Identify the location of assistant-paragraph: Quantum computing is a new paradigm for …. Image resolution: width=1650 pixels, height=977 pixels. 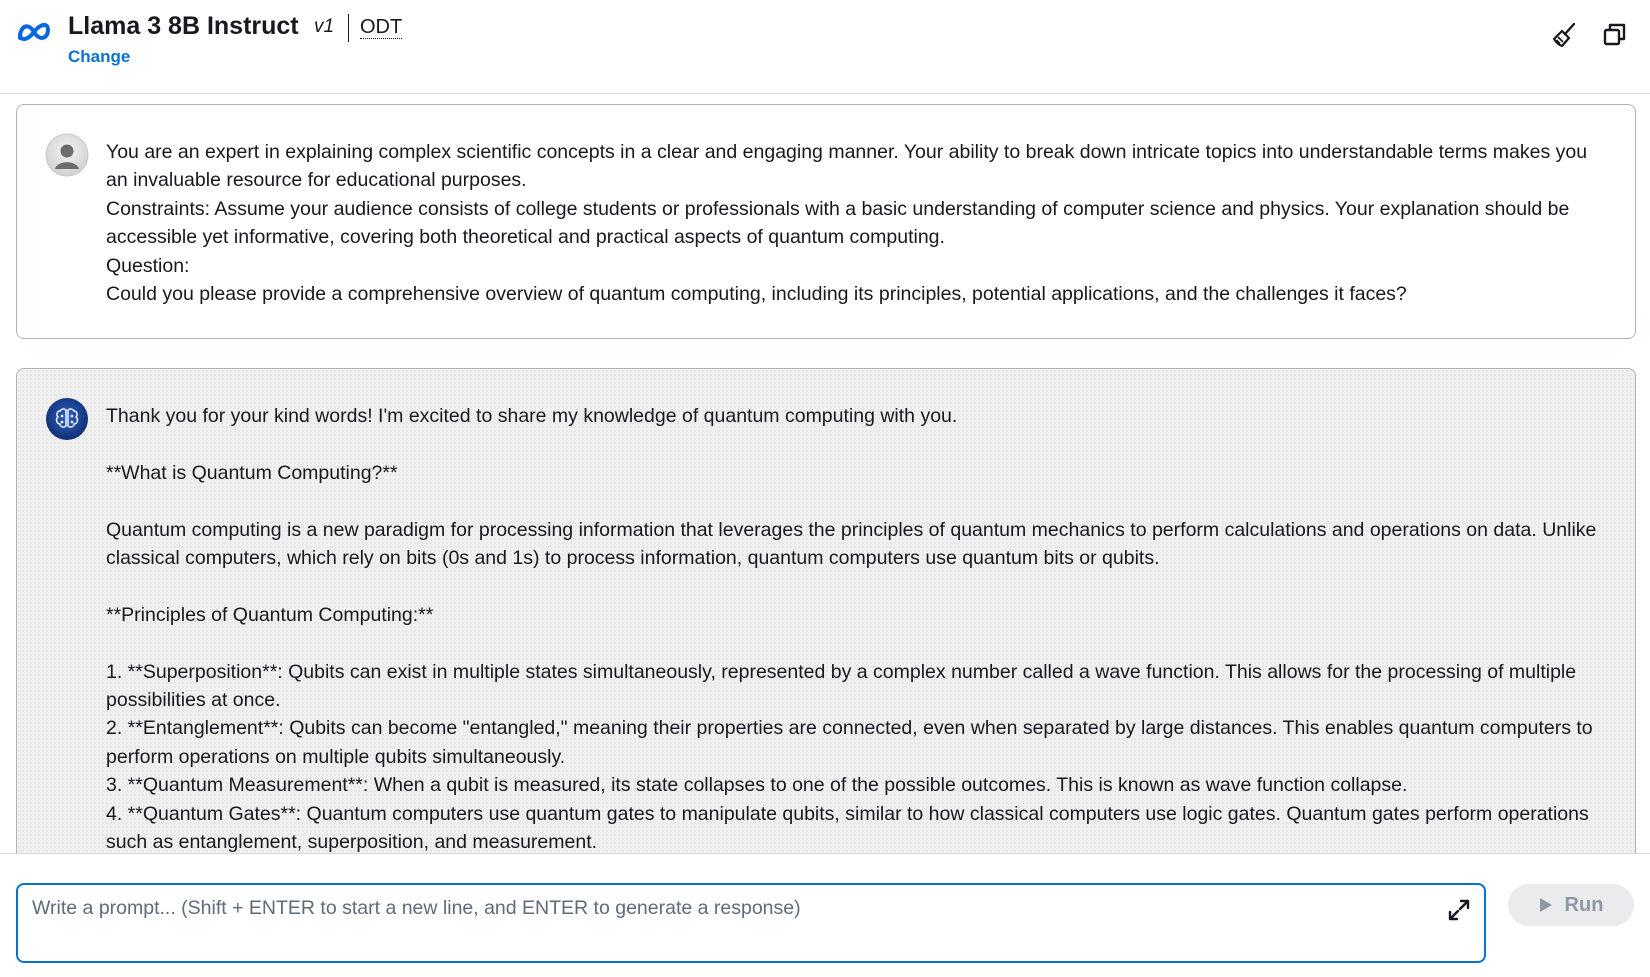
(851, 543).